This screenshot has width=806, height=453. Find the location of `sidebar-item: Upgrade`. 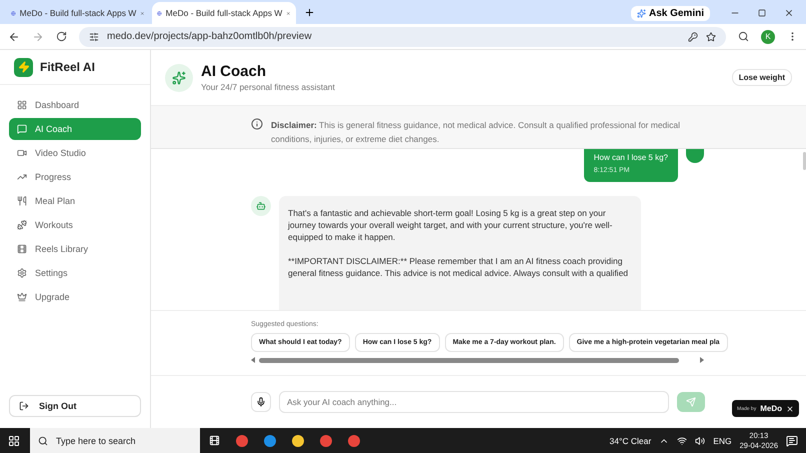

sidebar-item: Upgrade is located at coordinates (75, 297).